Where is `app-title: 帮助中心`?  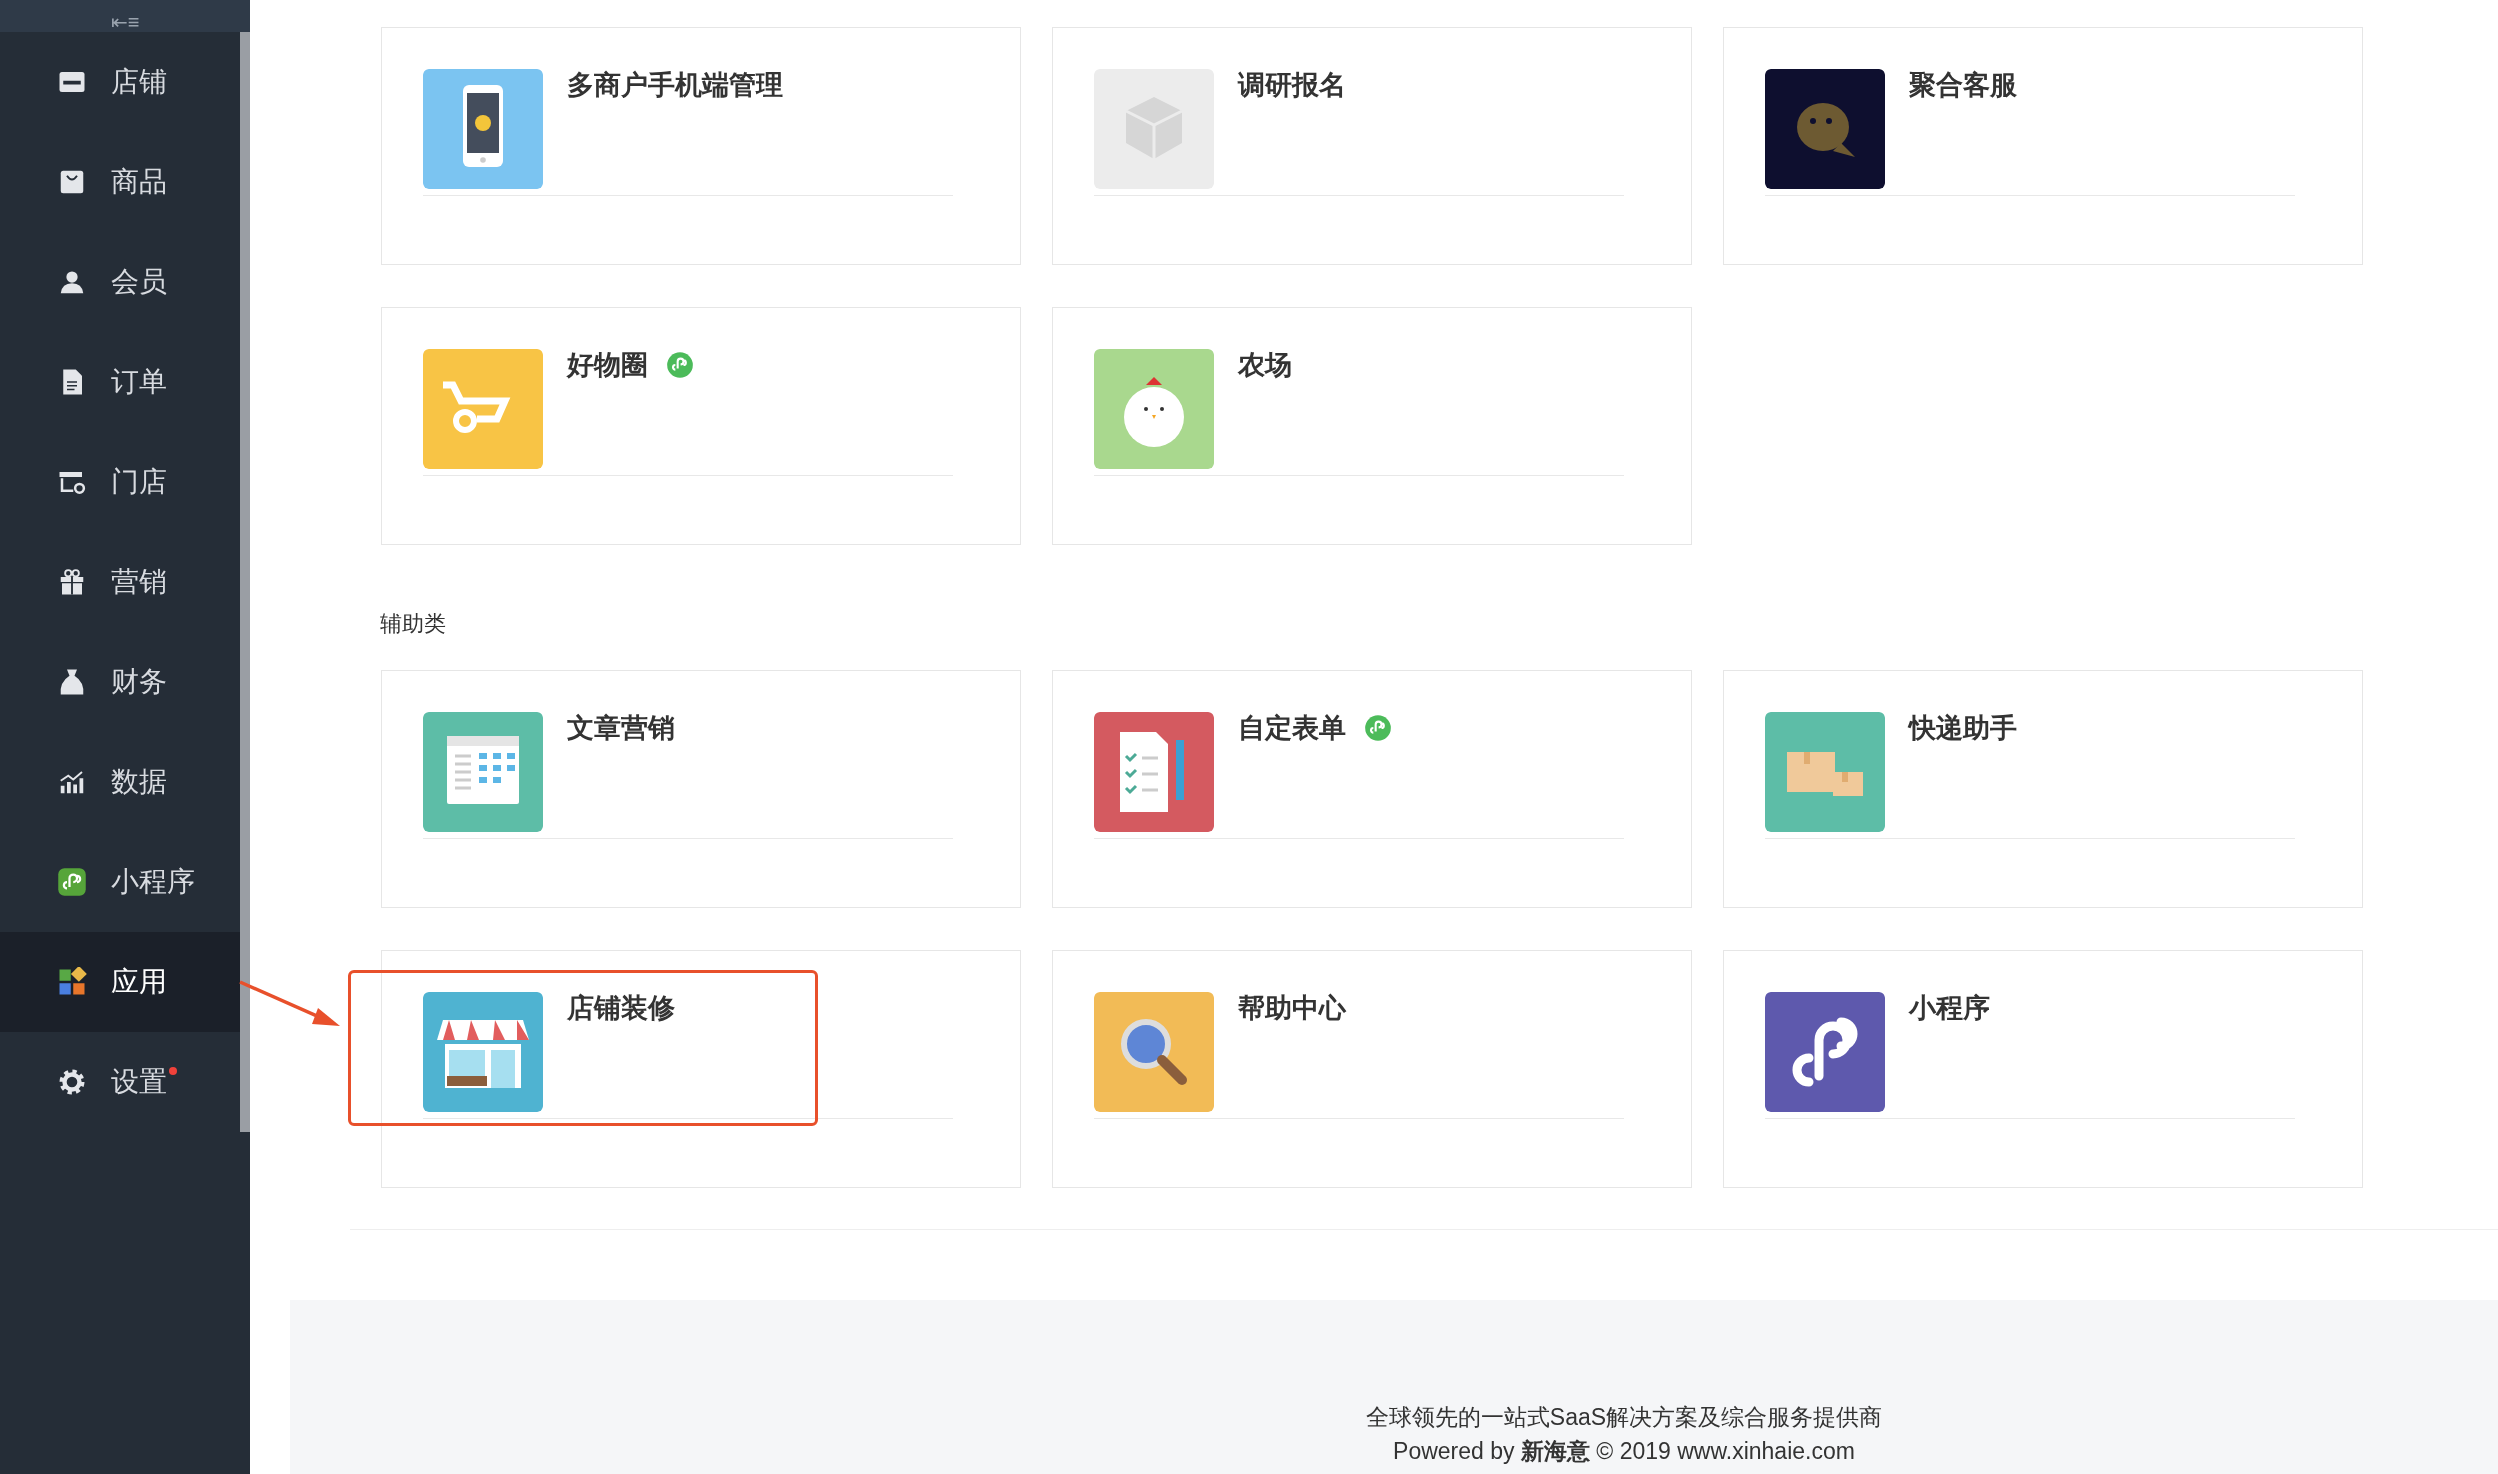 app-title: 帮助中心 is located at coordinates (1292, 1008).